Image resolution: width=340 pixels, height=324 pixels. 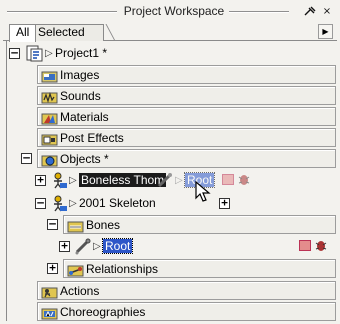 I want to click on tree-label-choreographies: Choreographies, so click(x=103, y=312).